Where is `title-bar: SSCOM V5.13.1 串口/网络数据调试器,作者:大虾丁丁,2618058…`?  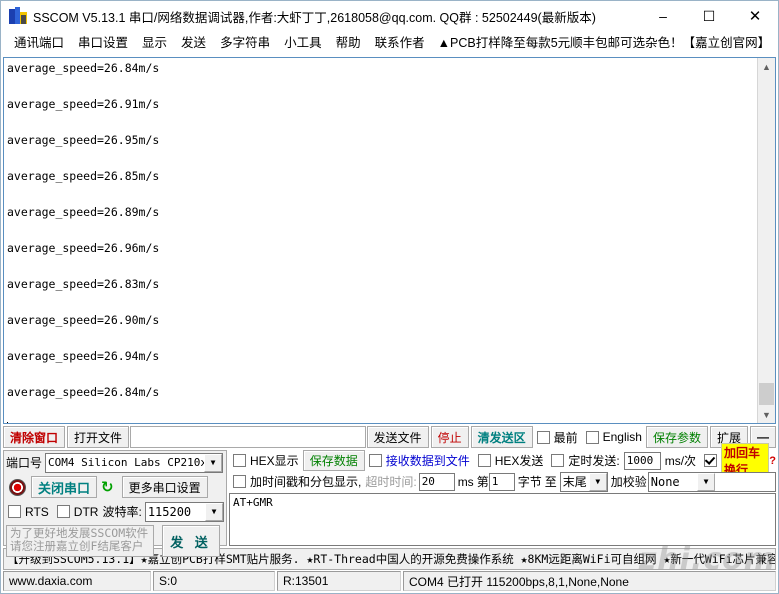
title-bar: SSCOM V5.13.1 串口/网络数据调试器,作者:大虾丁丁,2618058… is located at coordinates (389, 16).